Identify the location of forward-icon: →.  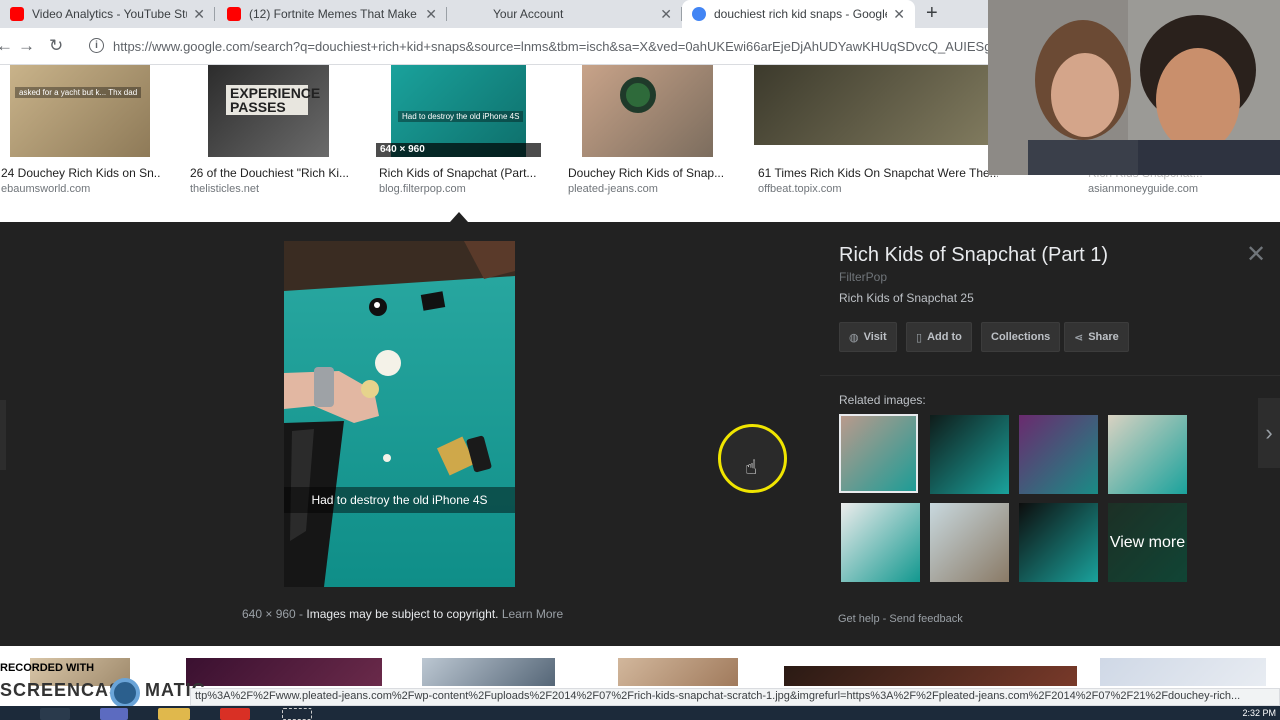
(26, 46).